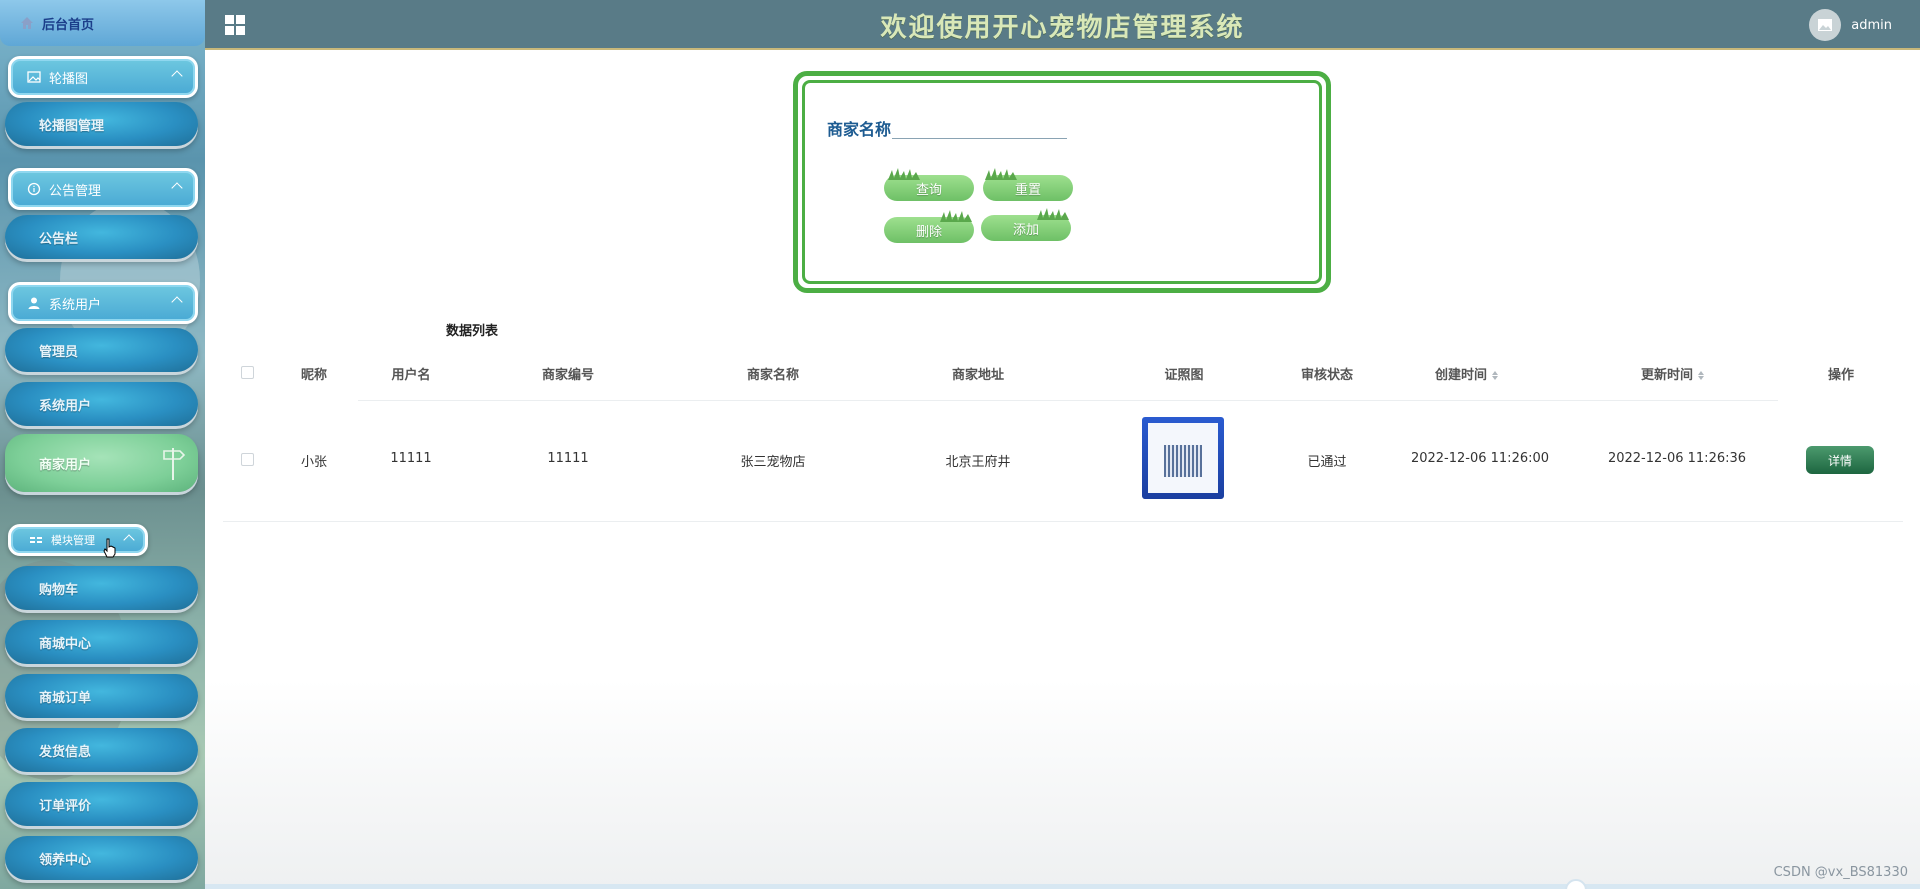 The width and height of the screenshot is (1920, 889). Describe the element at coordinates (411, 458) in the screenshot. I see `cell-username: 11111` at that location.